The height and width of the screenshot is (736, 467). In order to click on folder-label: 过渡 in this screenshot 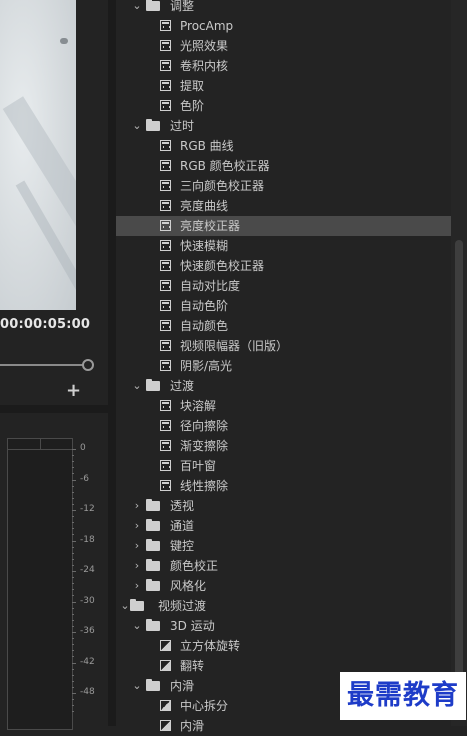, I will do `click(182, 386)`.